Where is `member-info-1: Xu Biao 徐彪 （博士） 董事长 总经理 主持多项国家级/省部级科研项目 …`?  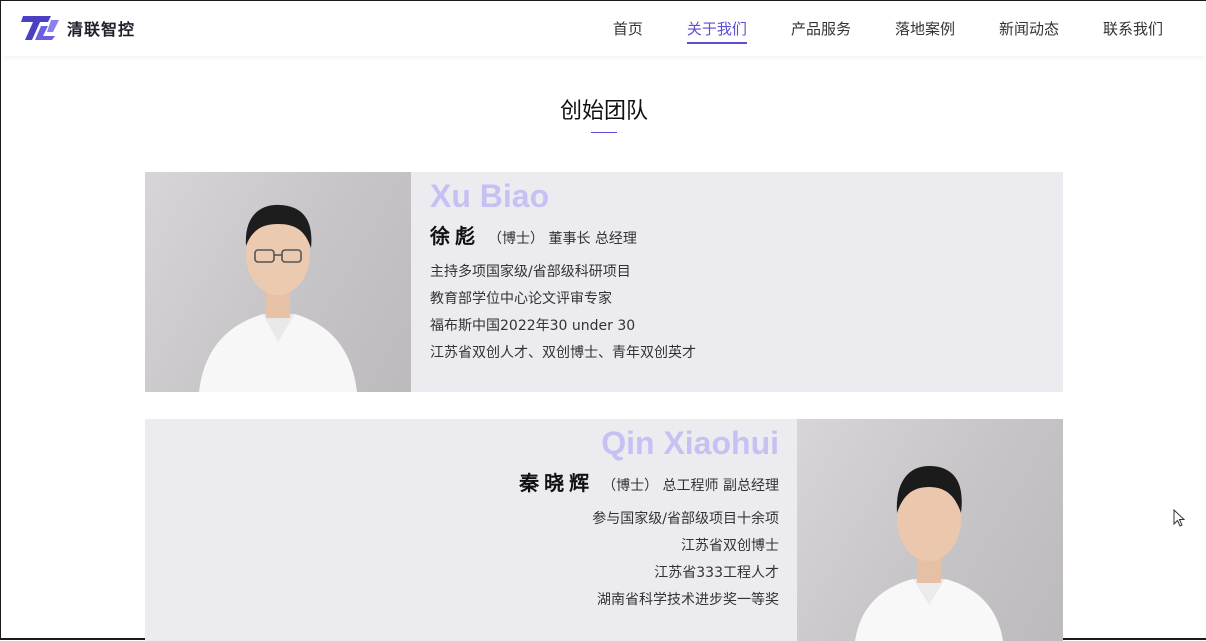
member-info-1: Xu Biao 徐彪 （博士） 董事长 总经理 主持多项国家级/省部级科研项目 … is located at coordinates (563, 269).